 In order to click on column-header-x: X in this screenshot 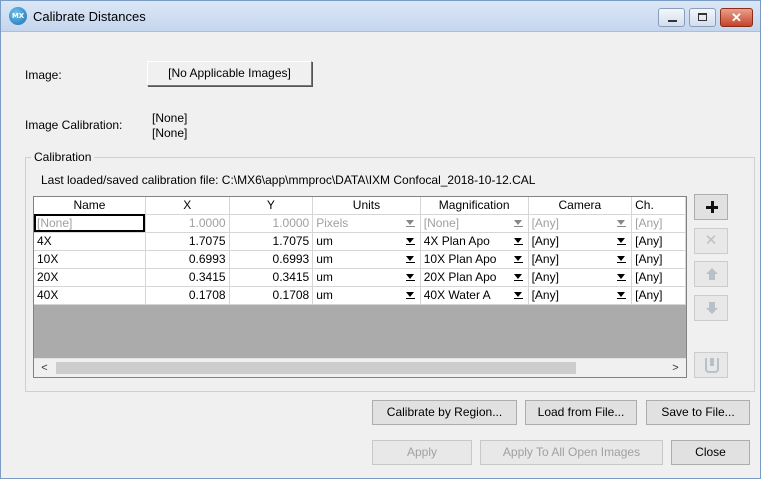, I will do `click(187, 206)`.